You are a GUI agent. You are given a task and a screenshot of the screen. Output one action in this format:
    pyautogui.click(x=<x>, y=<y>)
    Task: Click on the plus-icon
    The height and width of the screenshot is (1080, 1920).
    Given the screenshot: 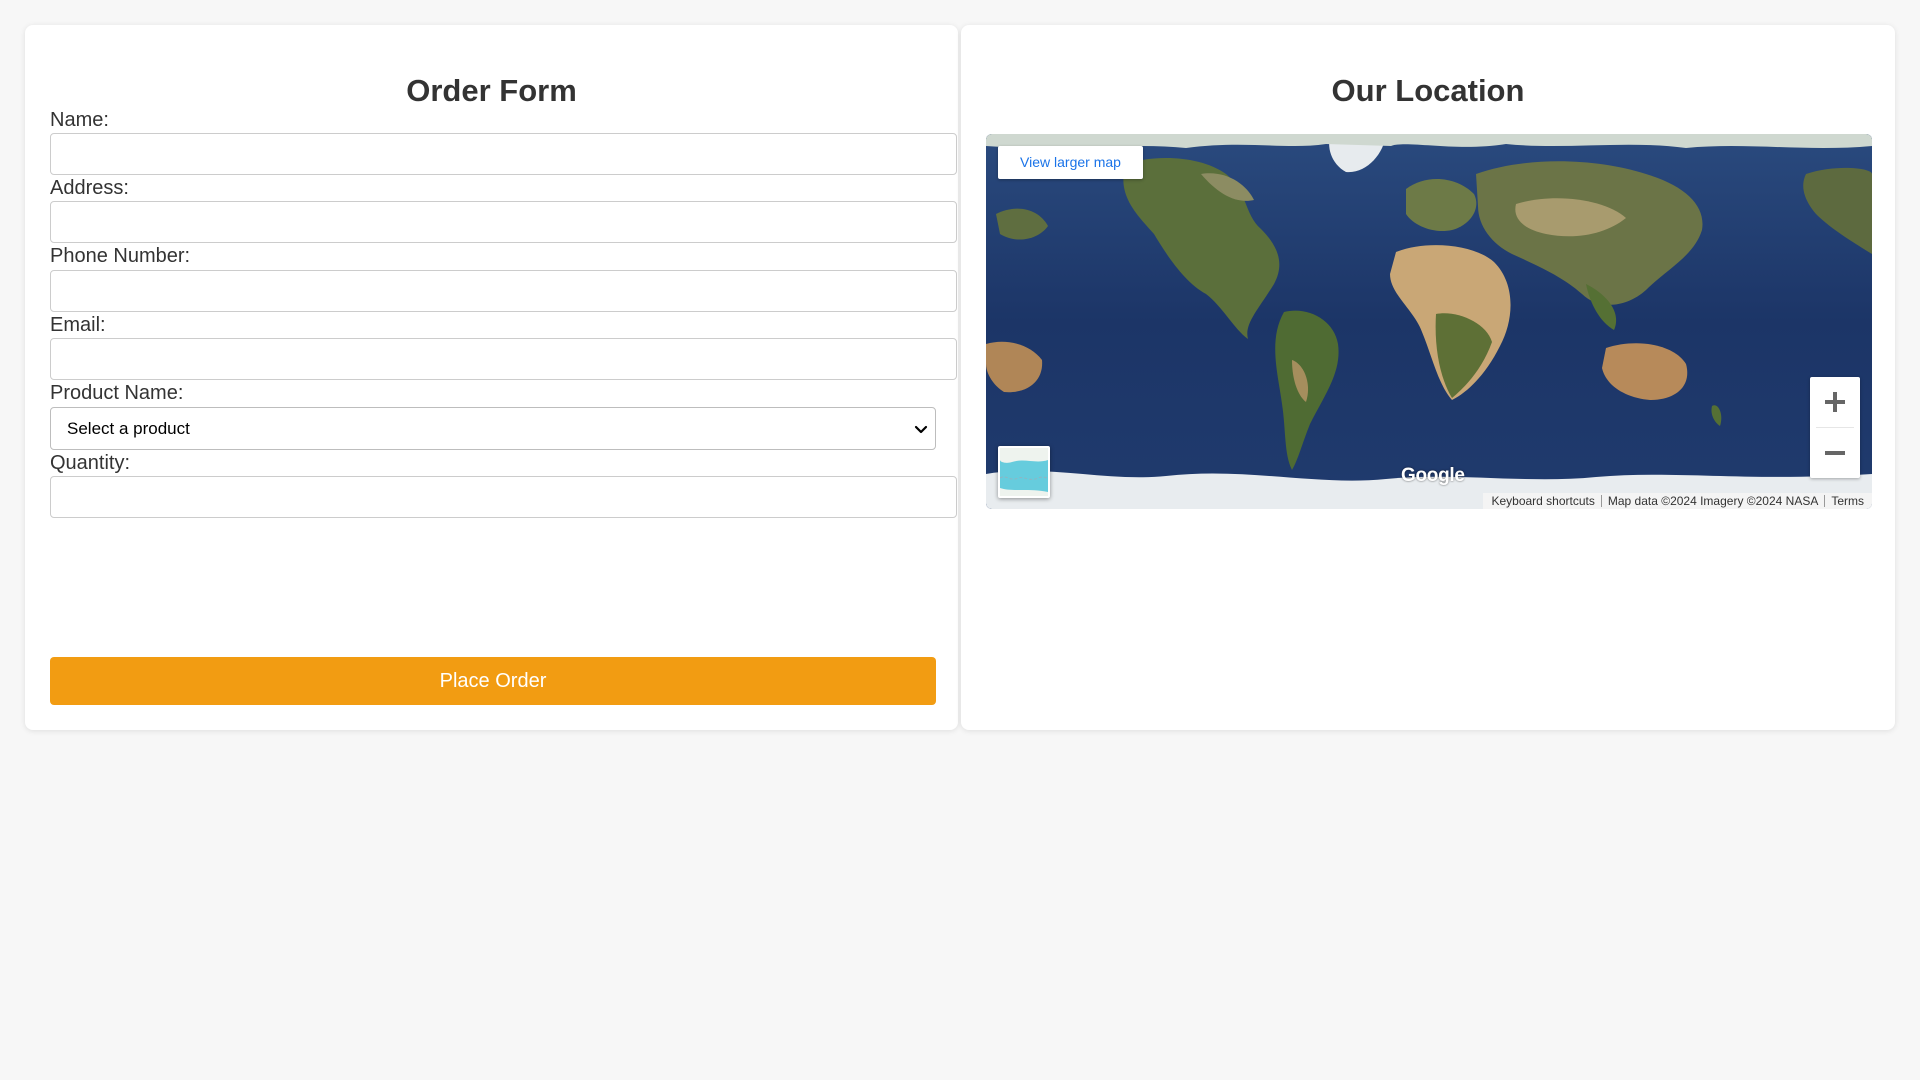 What is the action you would take?
    pyautogui.click(x=1835, y=402)
    